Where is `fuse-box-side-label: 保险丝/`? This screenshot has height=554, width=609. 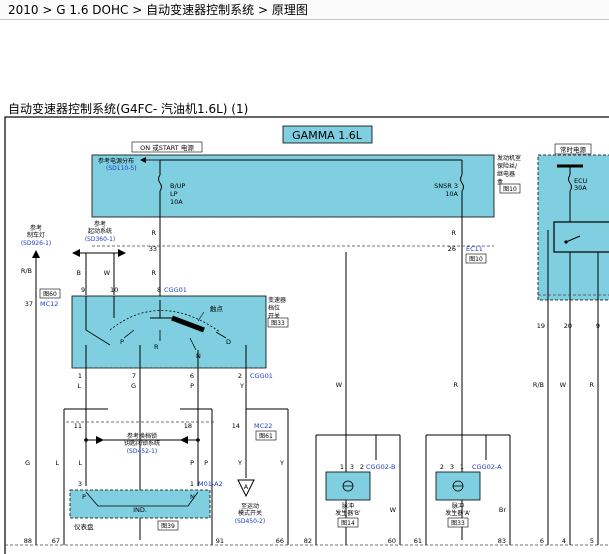 fuse-box-side-label: 保险丝/ is located at coordinates (507, 166).